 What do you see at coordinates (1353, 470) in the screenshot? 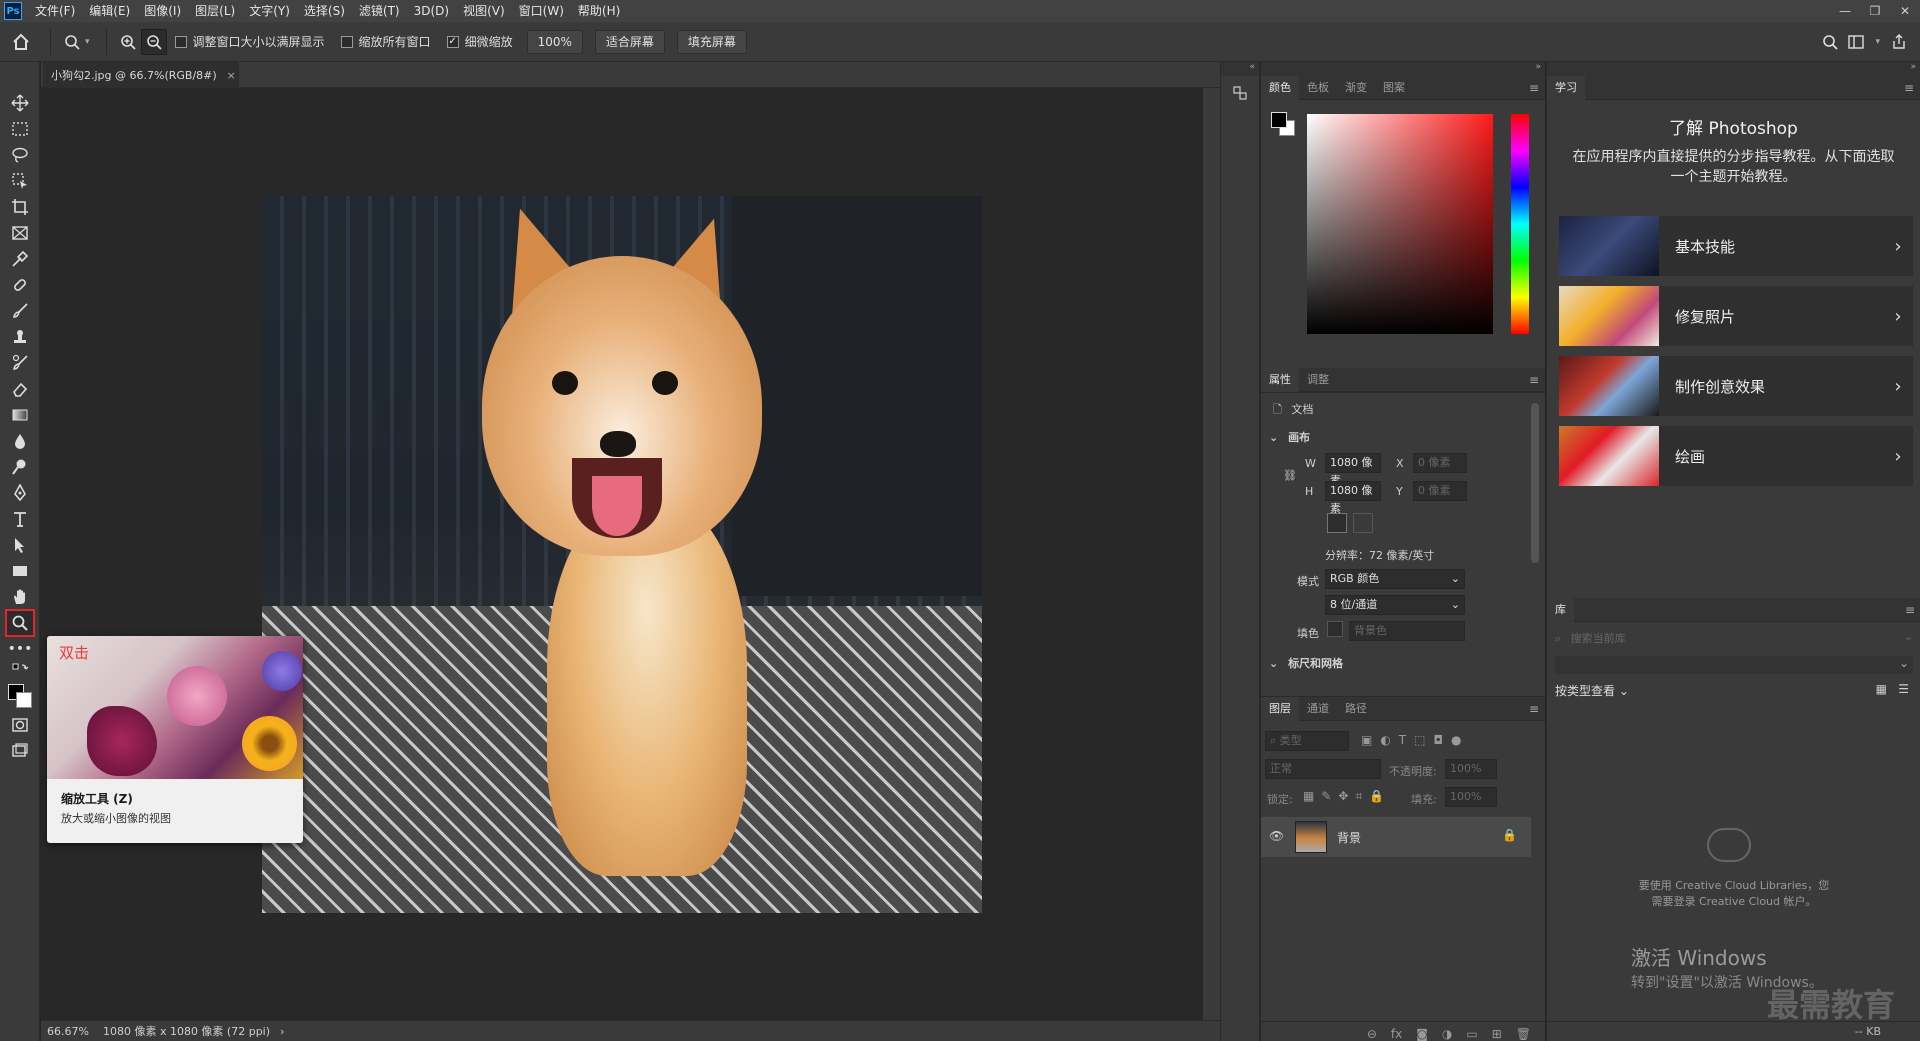
I see `width-field: 1080 像素` at bounding box center [1353, 470].